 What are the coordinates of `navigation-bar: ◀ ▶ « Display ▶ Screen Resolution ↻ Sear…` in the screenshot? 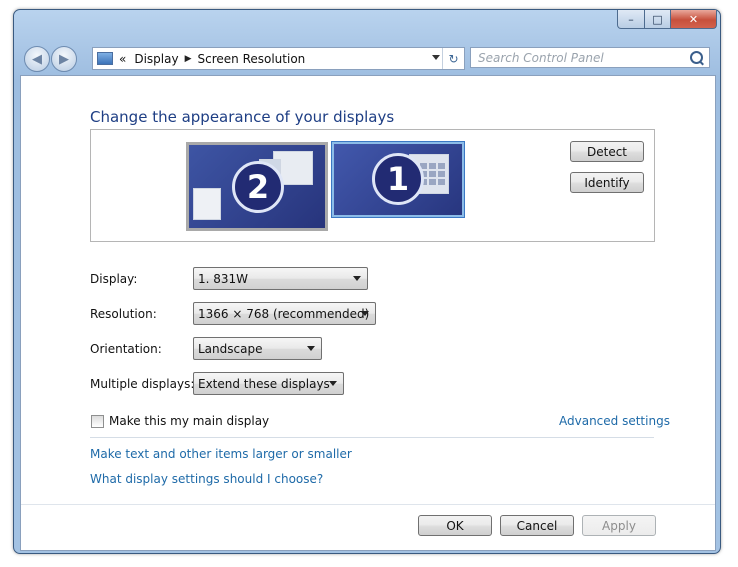 It's located at (367, 58).